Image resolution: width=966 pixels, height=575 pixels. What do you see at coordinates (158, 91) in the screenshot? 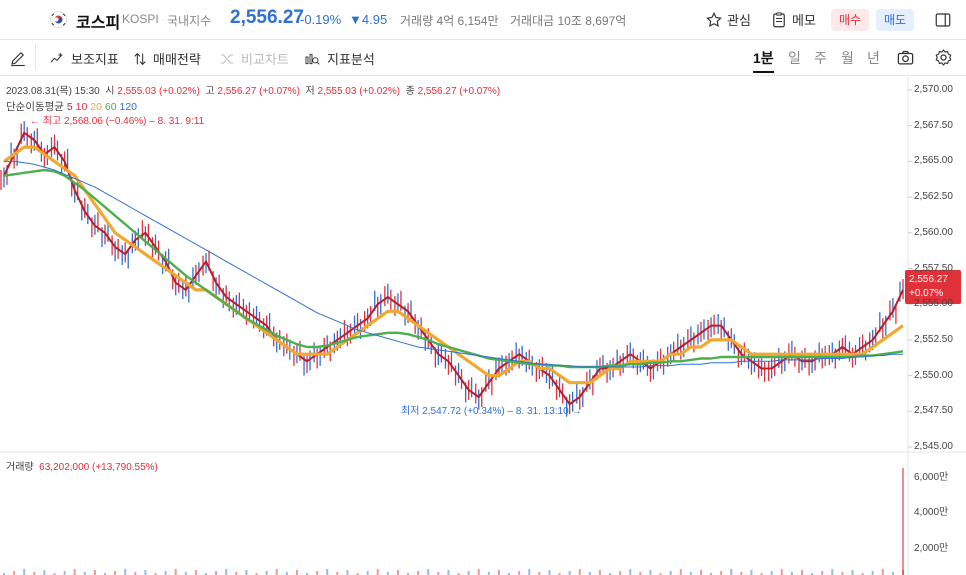
I see `open-value: 2,555.03 (+0.02%)` at bounding box center [158, 91].